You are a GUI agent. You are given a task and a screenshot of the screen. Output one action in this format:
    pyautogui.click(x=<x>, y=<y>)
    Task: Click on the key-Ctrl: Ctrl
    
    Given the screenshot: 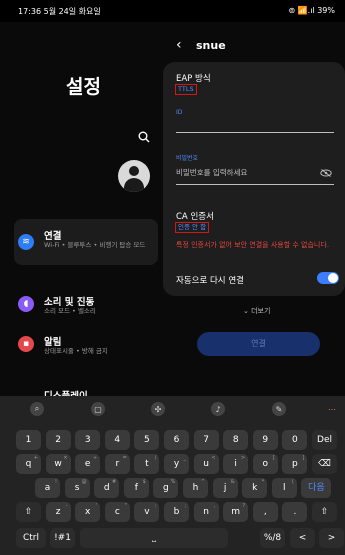 What is the action you would take?
    pyautogui.click(x=31, y=538)
    